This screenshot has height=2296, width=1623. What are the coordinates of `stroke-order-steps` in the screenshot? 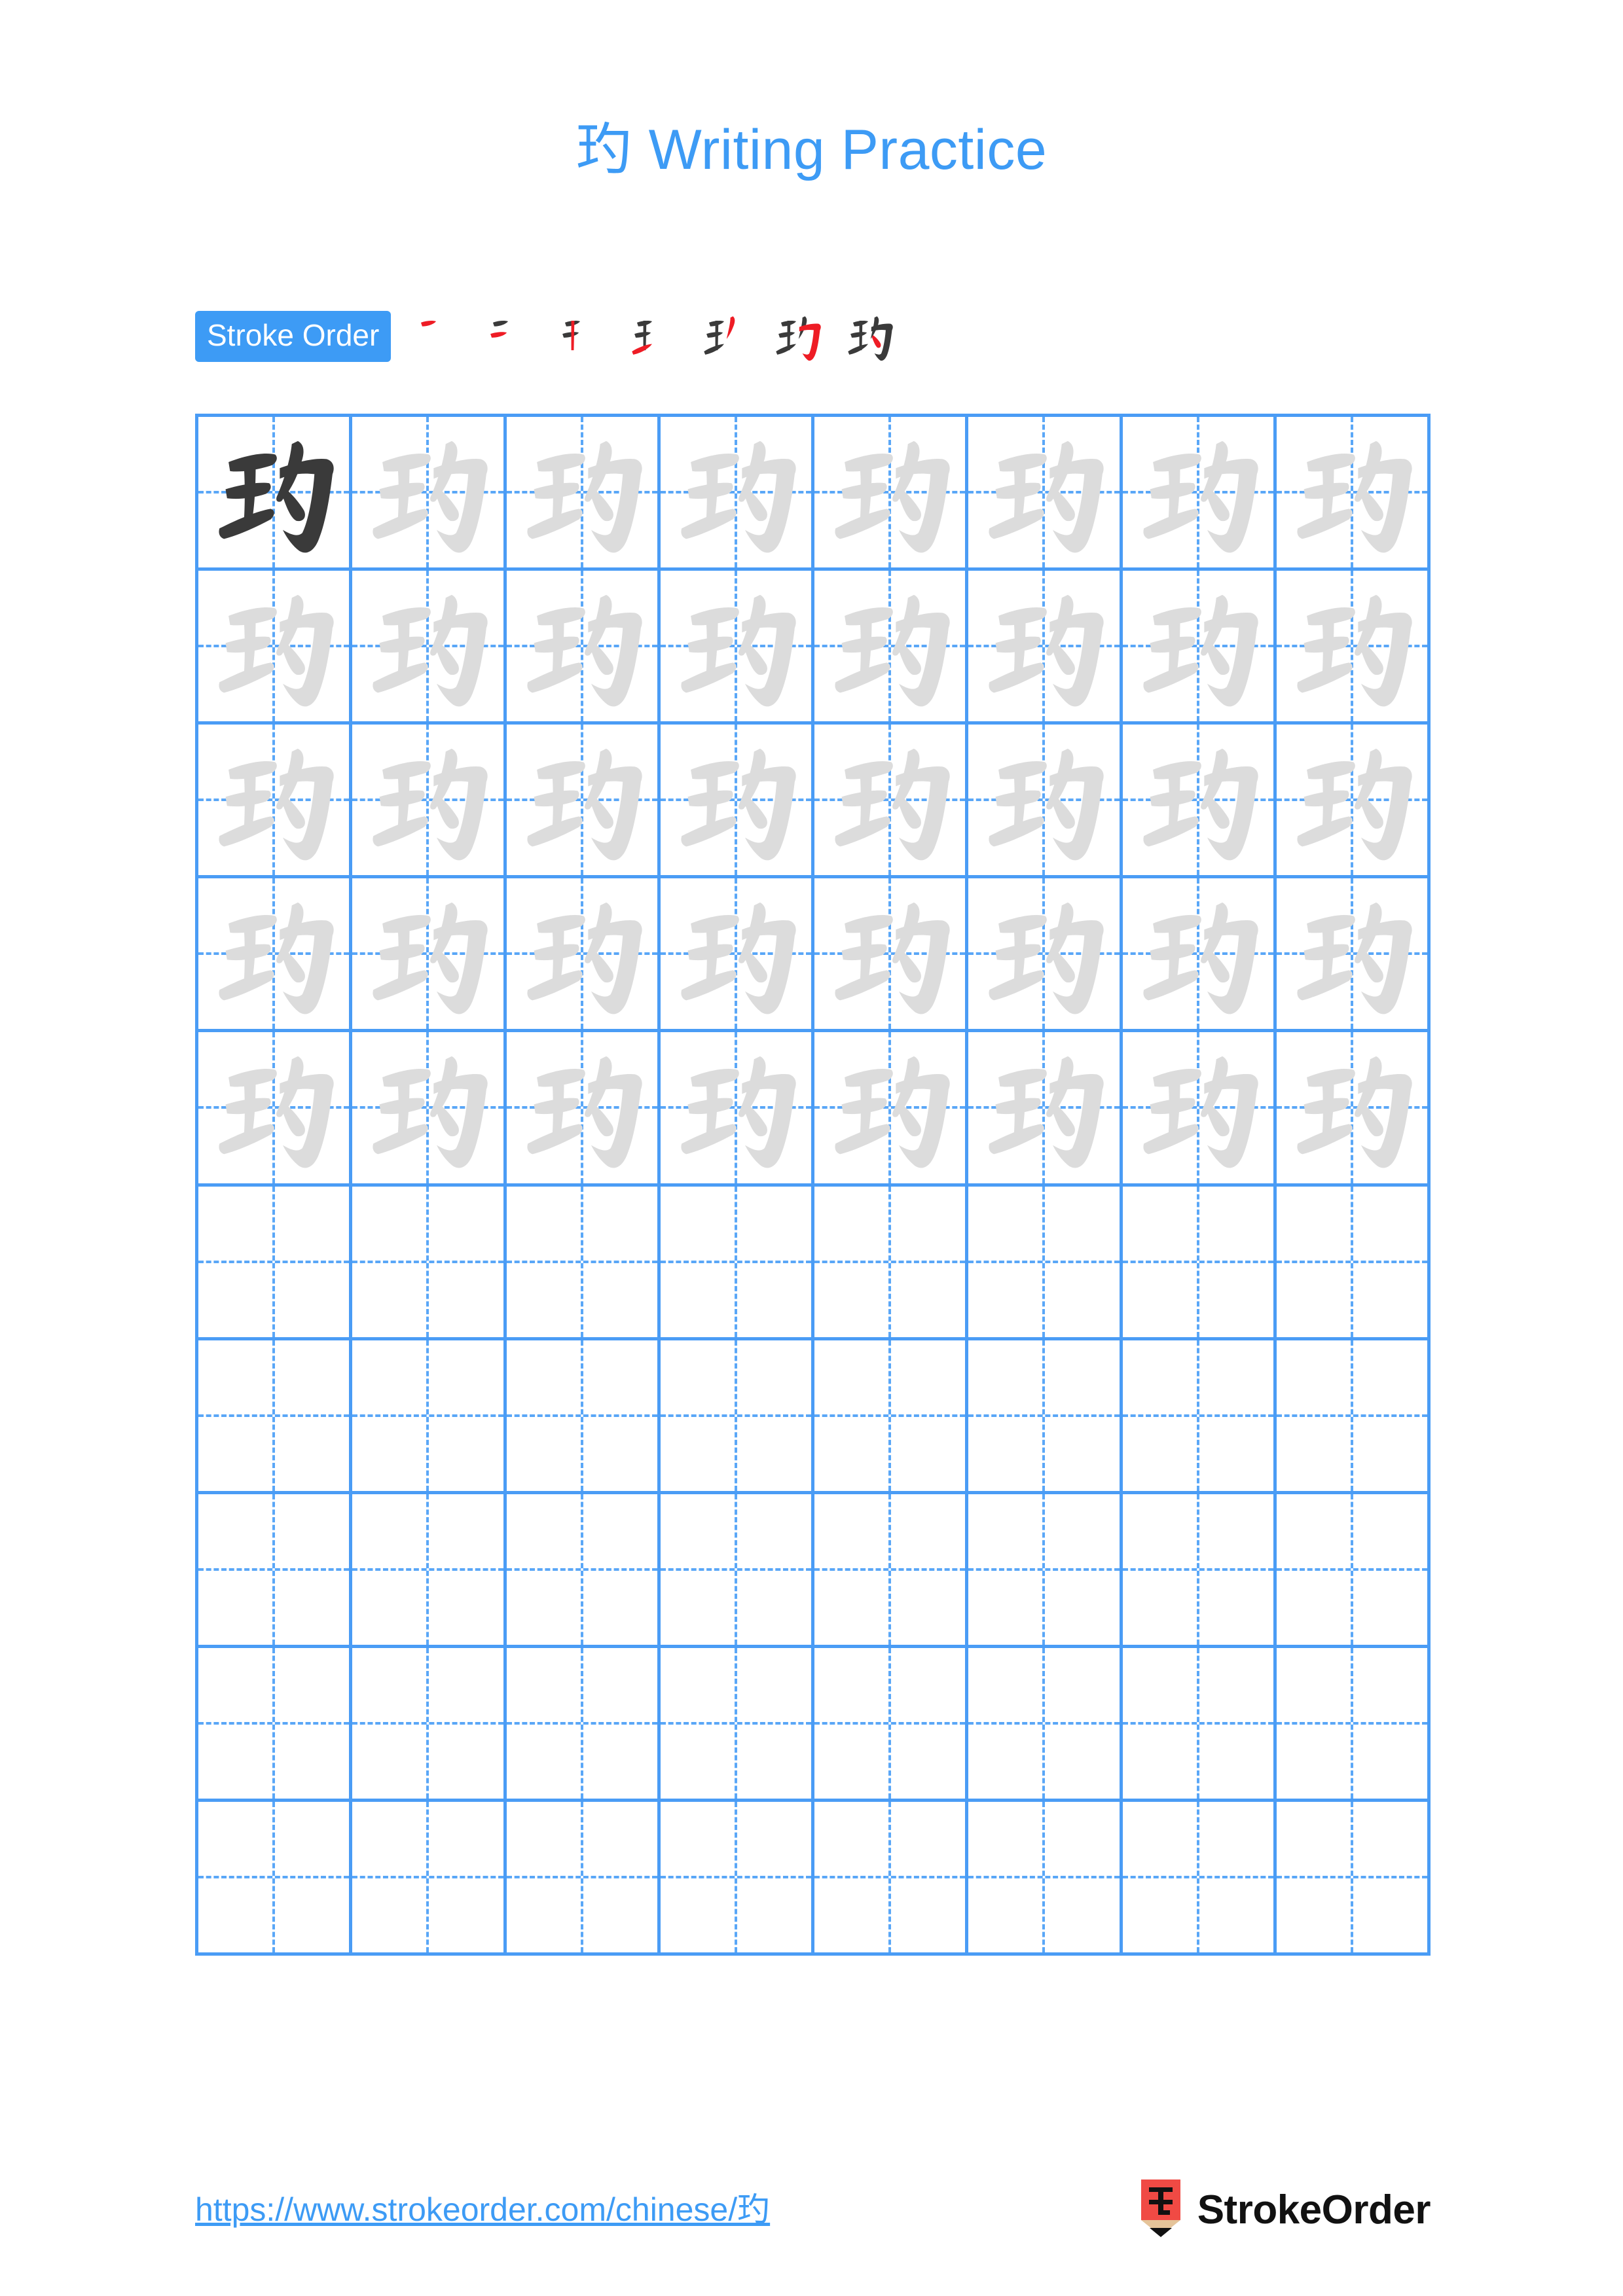 It's located at (652, 336).